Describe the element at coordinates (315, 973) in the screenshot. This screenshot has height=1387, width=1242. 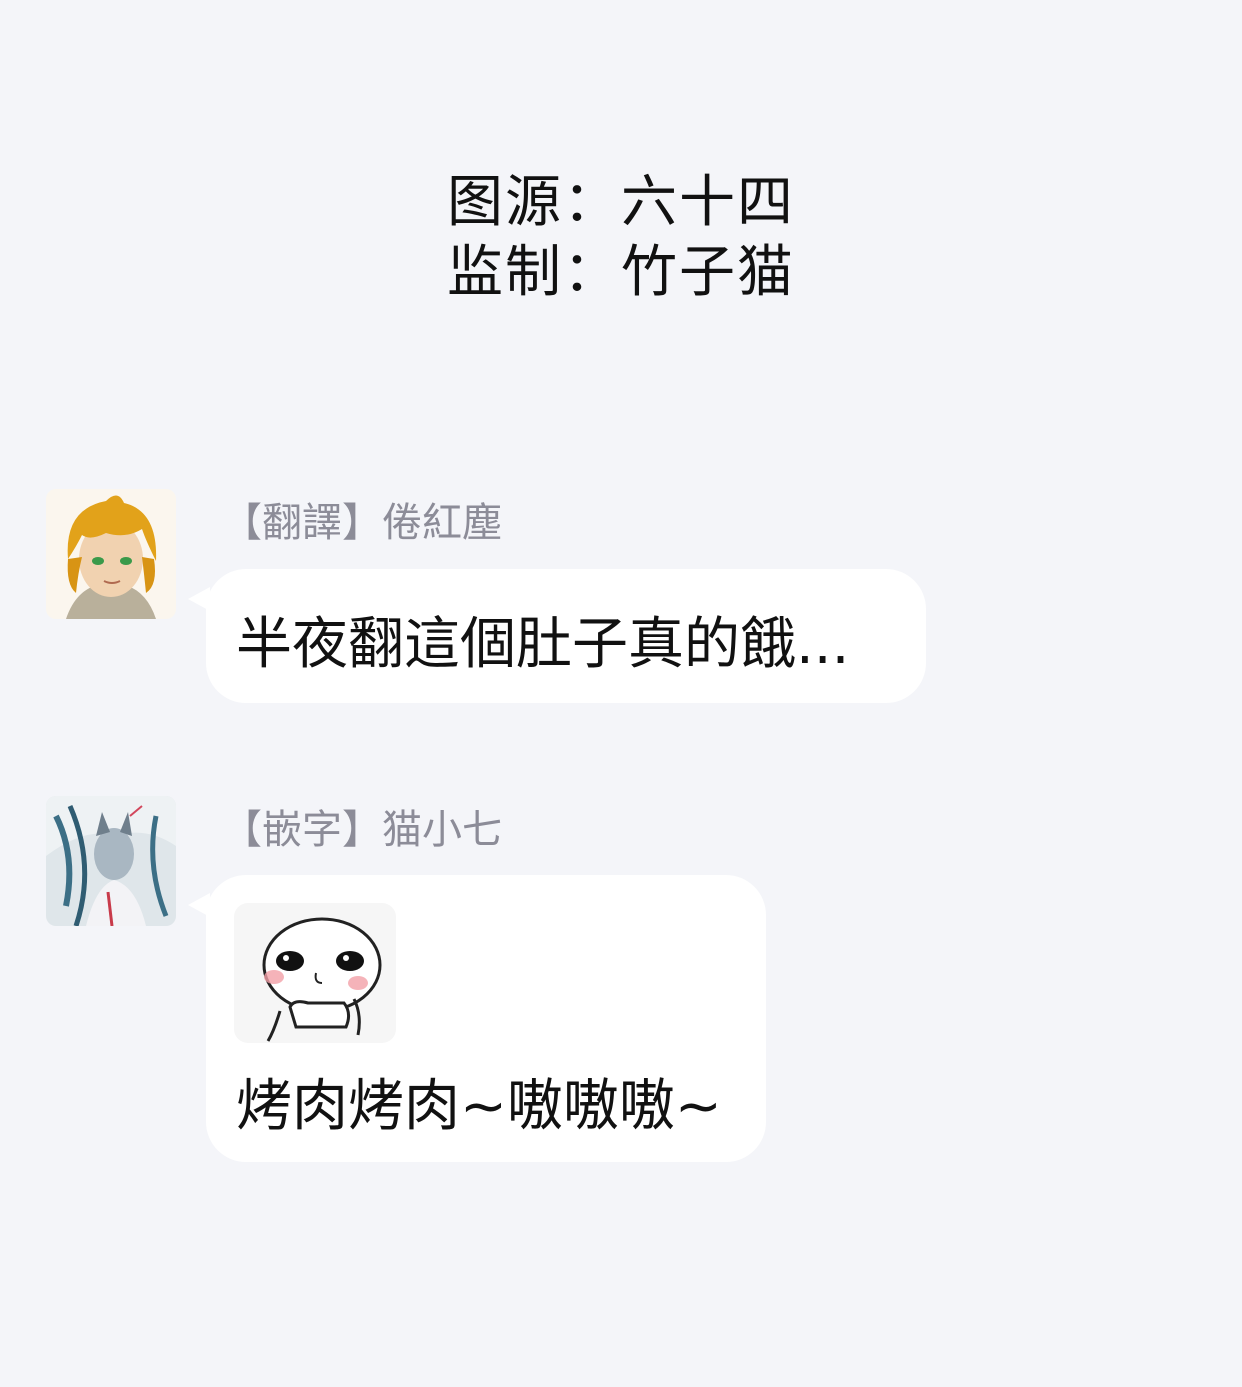
I see `blushing-face-sticker` at that location.